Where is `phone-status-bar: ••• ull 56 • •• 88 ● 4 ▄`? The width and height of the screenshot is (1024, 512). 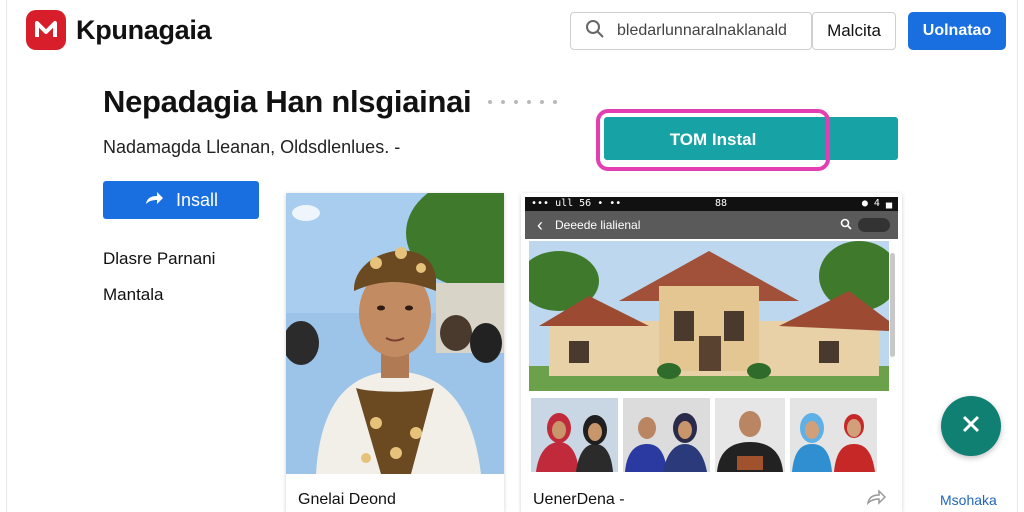 phone-status-bar: ••• ull 56 • •• 88 ● 4 ▄ is located at coordinates (711, 204).